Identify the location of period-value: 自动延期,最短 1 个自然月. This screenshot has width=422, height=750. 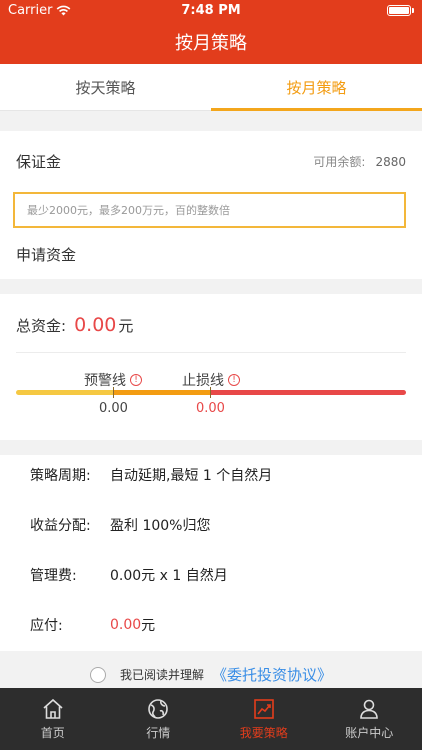
(191, 476).